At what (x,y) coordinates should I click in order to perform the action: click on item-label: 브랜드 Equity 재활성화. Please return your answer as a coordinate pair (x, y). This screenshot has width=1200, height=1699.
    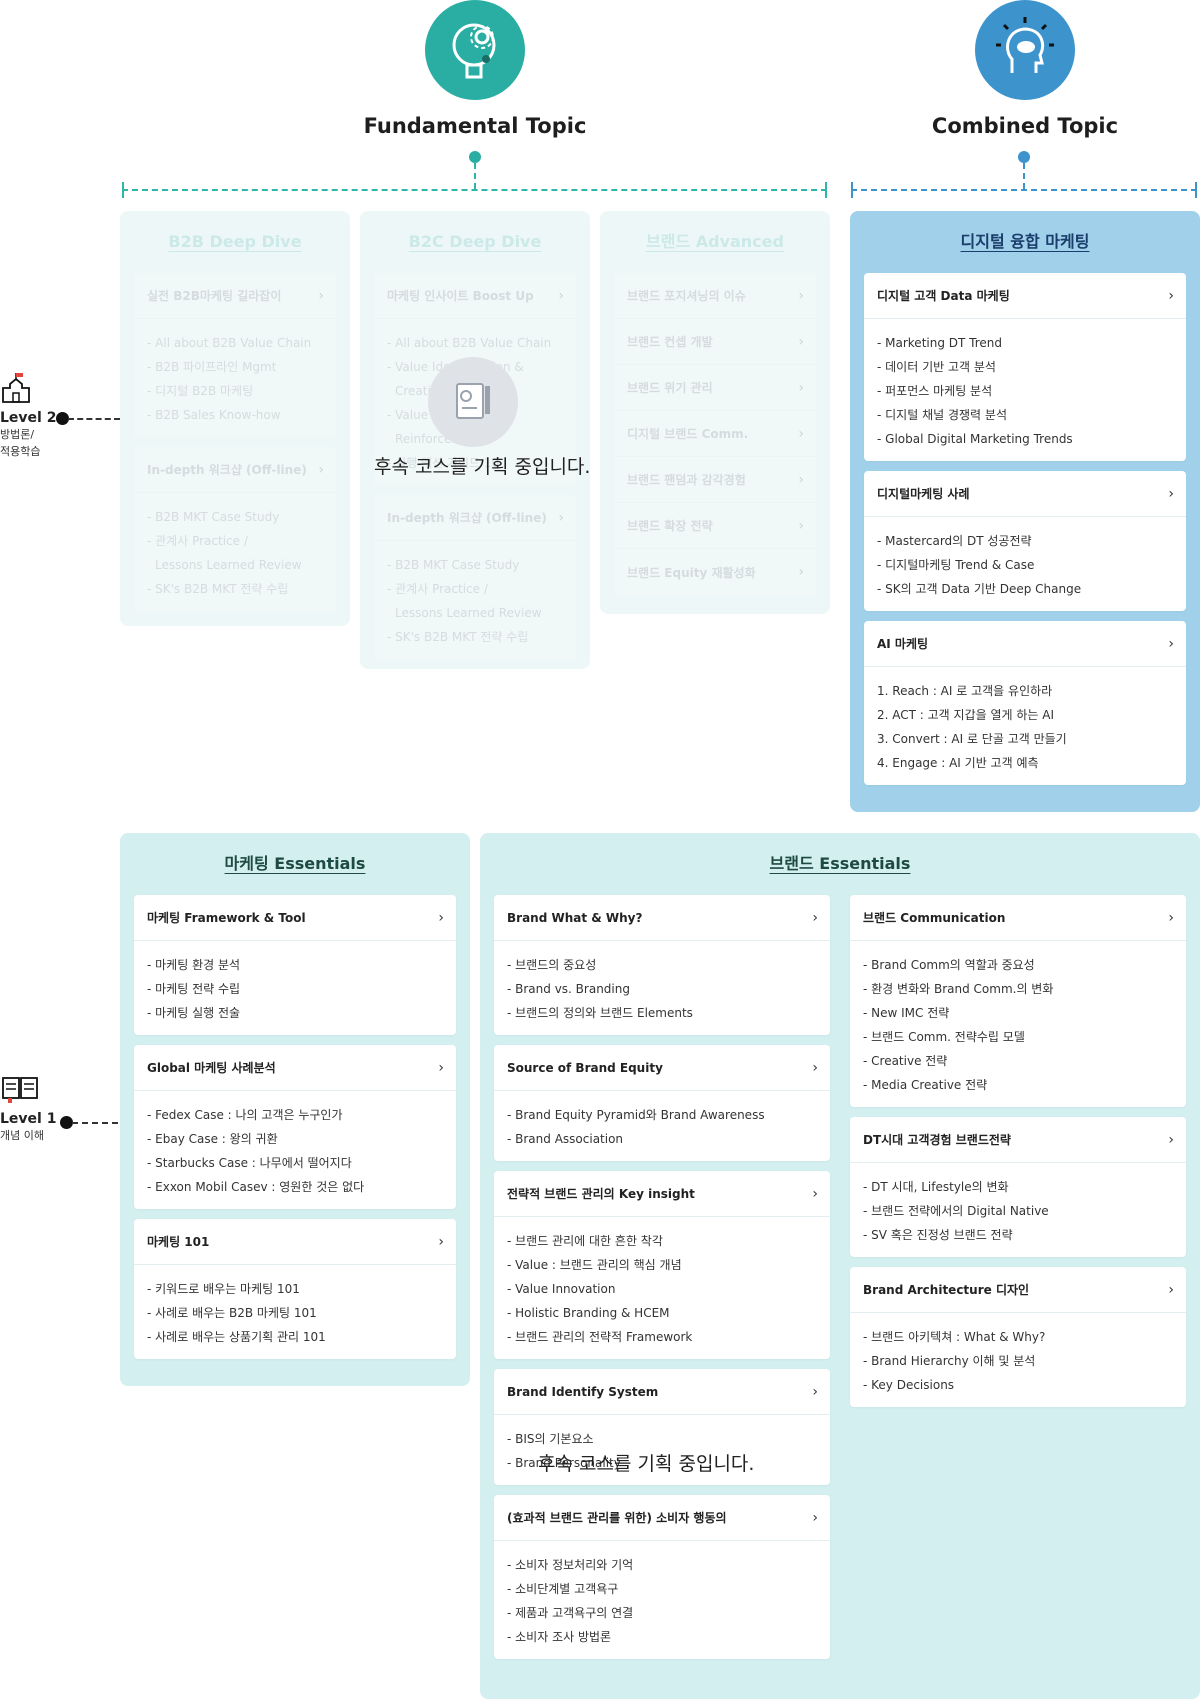
    Looking at the image, I should click on (691, 572).